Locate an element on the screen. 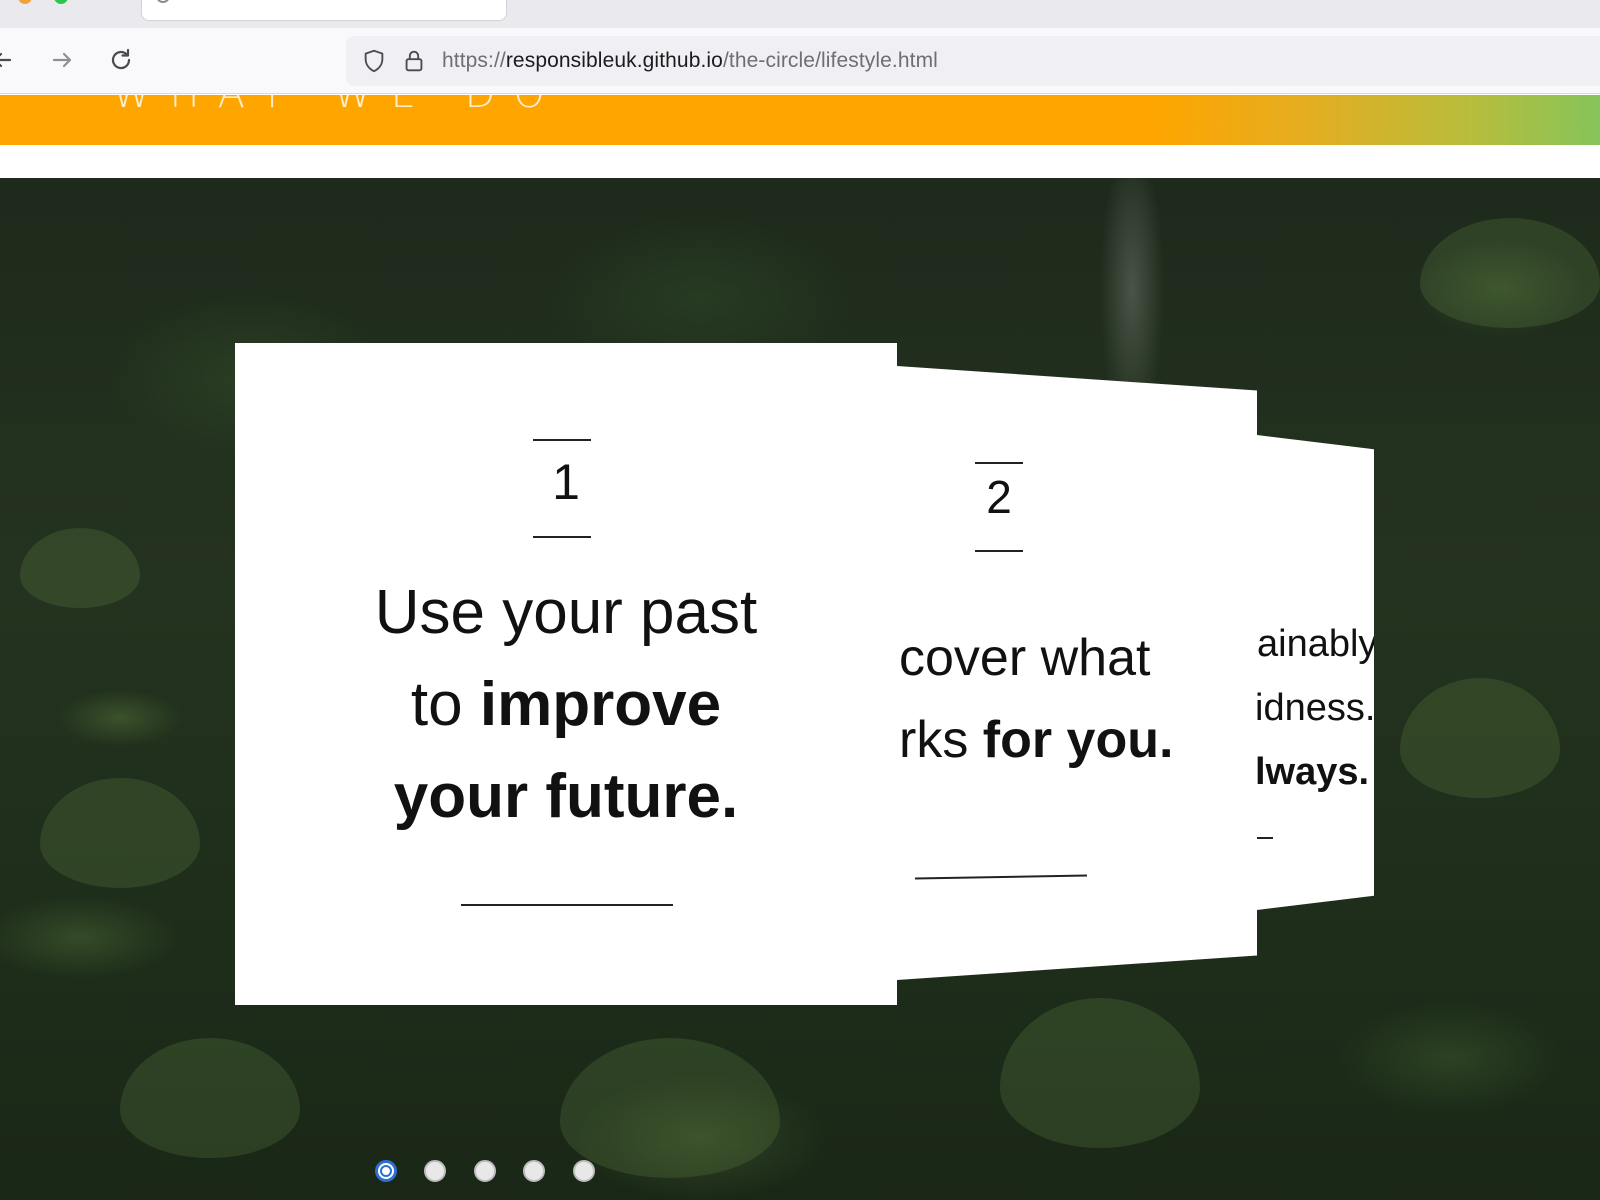  card-number: 1 is located at coordinates (566, 482).